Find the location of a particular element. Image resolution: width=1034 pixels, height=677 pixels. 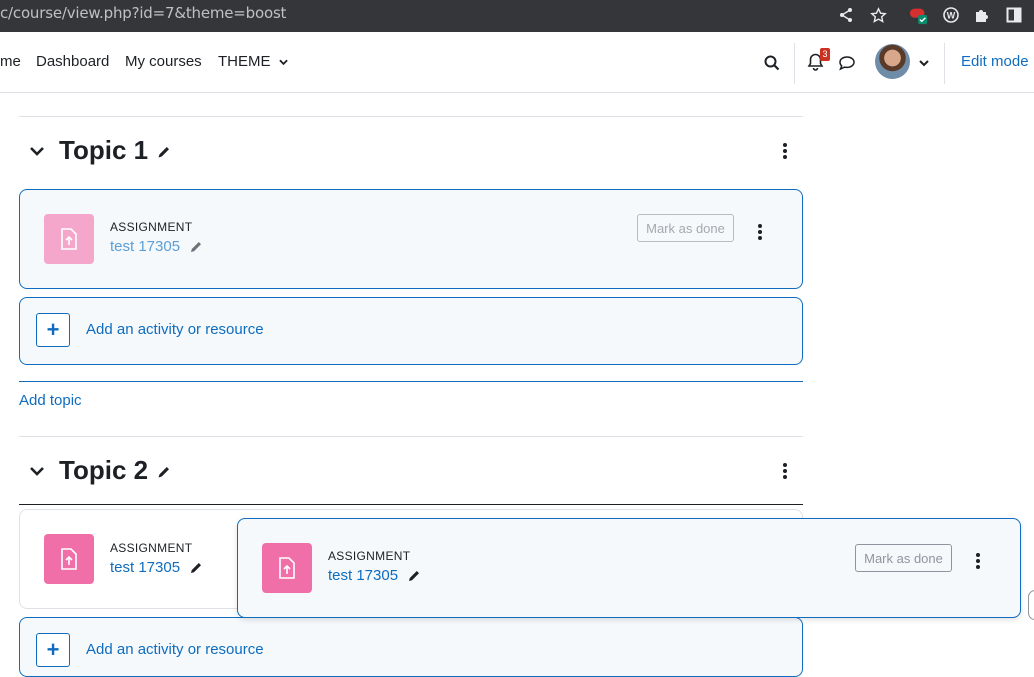

activity-type-label: ASSIGNMENT is located at coordinates (151, 227).